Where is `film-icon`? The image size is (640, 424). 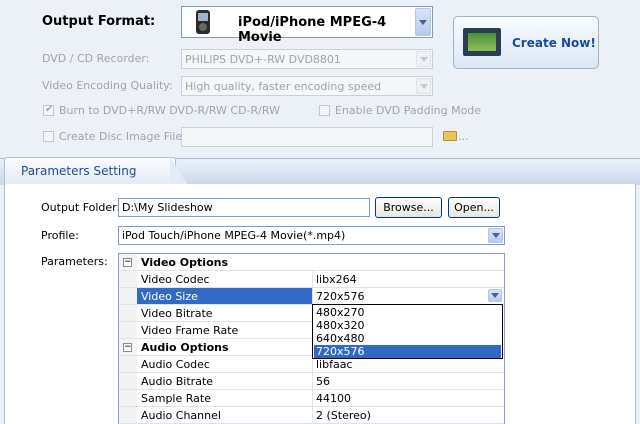 film-icon is located at coordinates (482, 42).